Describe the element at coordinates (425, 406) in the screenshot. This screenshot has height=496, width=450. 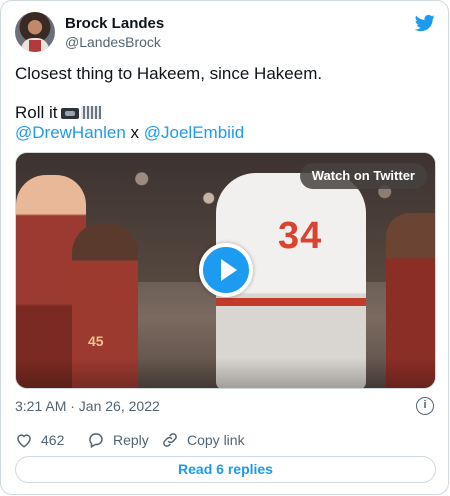
I see `info-icon: i` at that location.